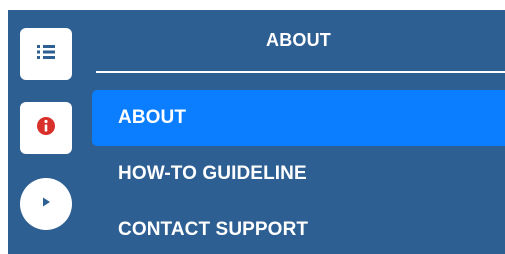 The image size is (505, 254). What do you see at coordinates (300, 72) in the screenshot?
I see `divider` at bounding box center [300, 72].